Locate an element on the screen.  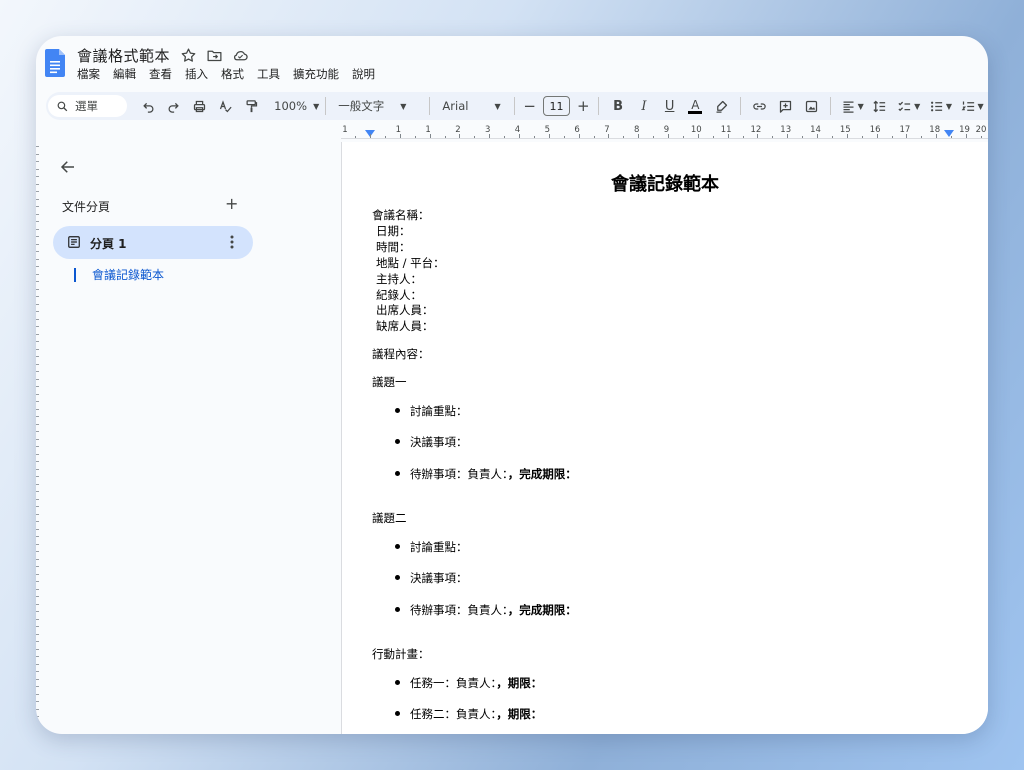
bulleted-list-button: ▼ is located at coordinates (941, 106).